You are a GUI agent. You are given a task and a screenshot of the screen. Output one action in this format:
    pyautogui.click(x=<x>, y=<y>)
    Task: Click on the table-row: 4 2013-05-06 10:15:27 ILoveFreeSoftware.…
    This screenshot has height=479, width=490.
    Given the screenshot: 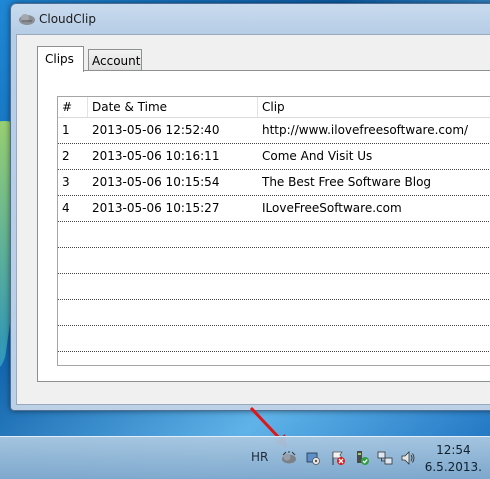 What is the action you would take?
    pyautogui.click(x=274, y=209)
    